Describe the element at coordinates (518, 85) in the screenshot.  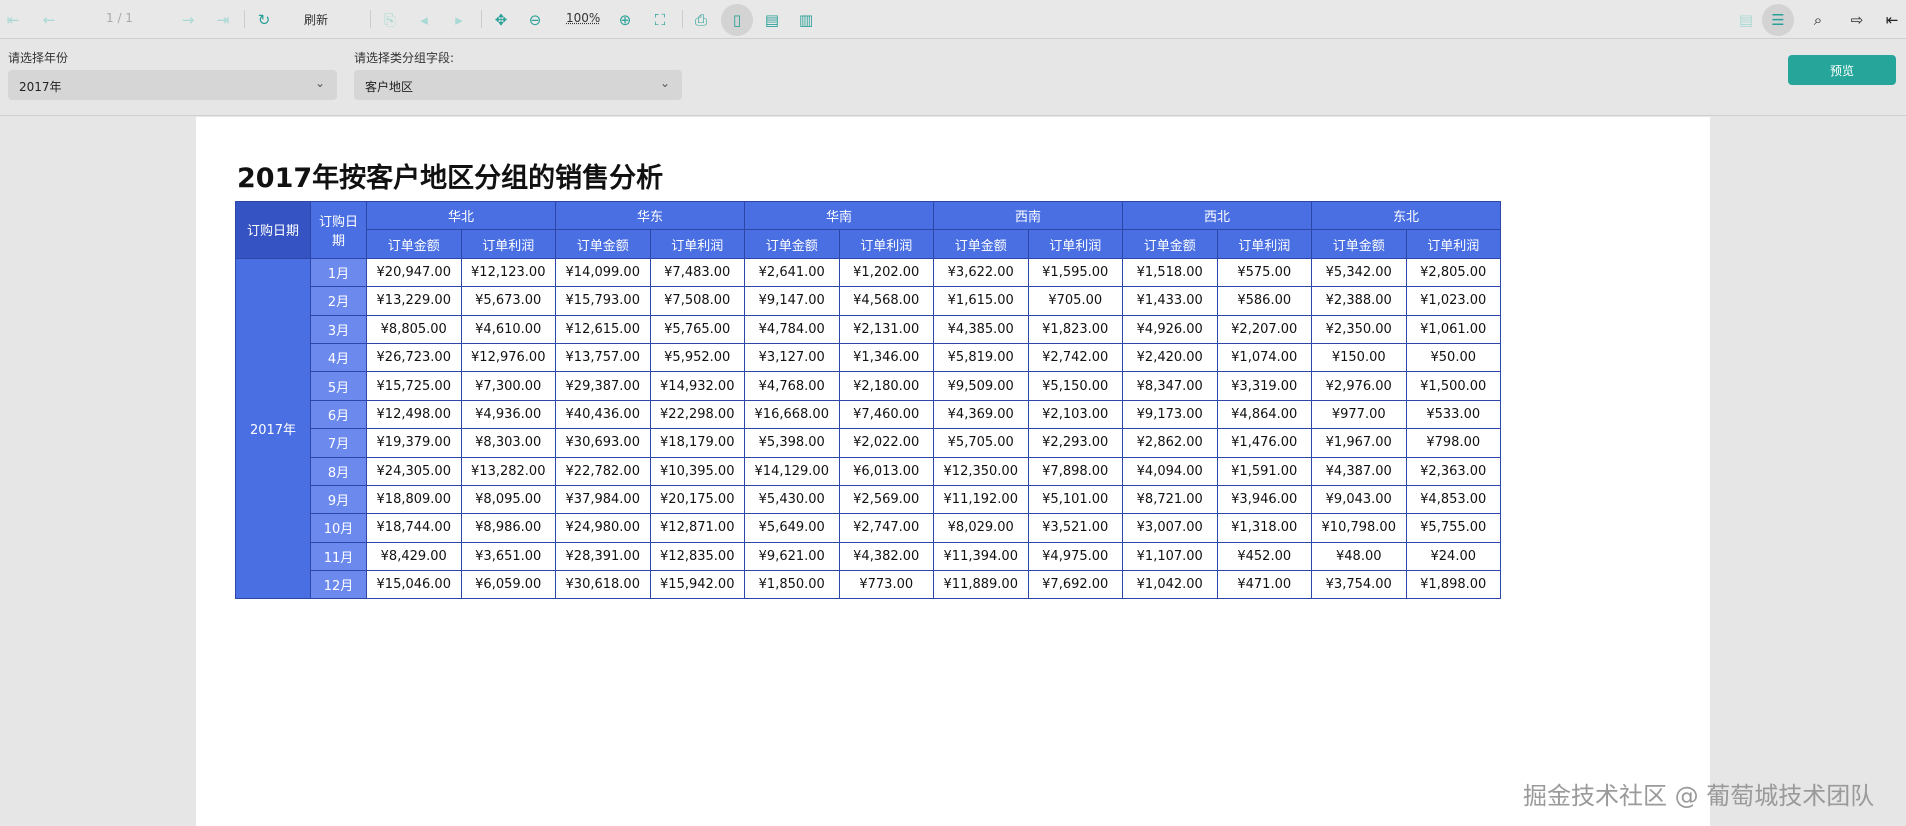
I see `group-field-select: 客户地区 ⌄` at that location.